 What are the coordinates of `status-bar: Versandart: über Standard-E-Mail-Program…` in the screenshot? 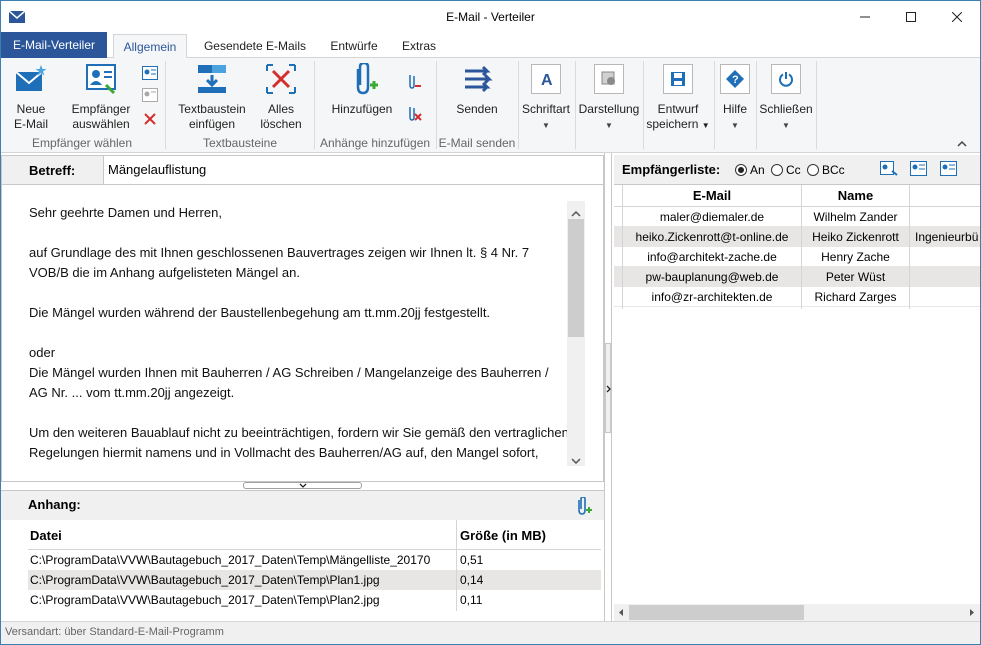 It's located at (490, 632).